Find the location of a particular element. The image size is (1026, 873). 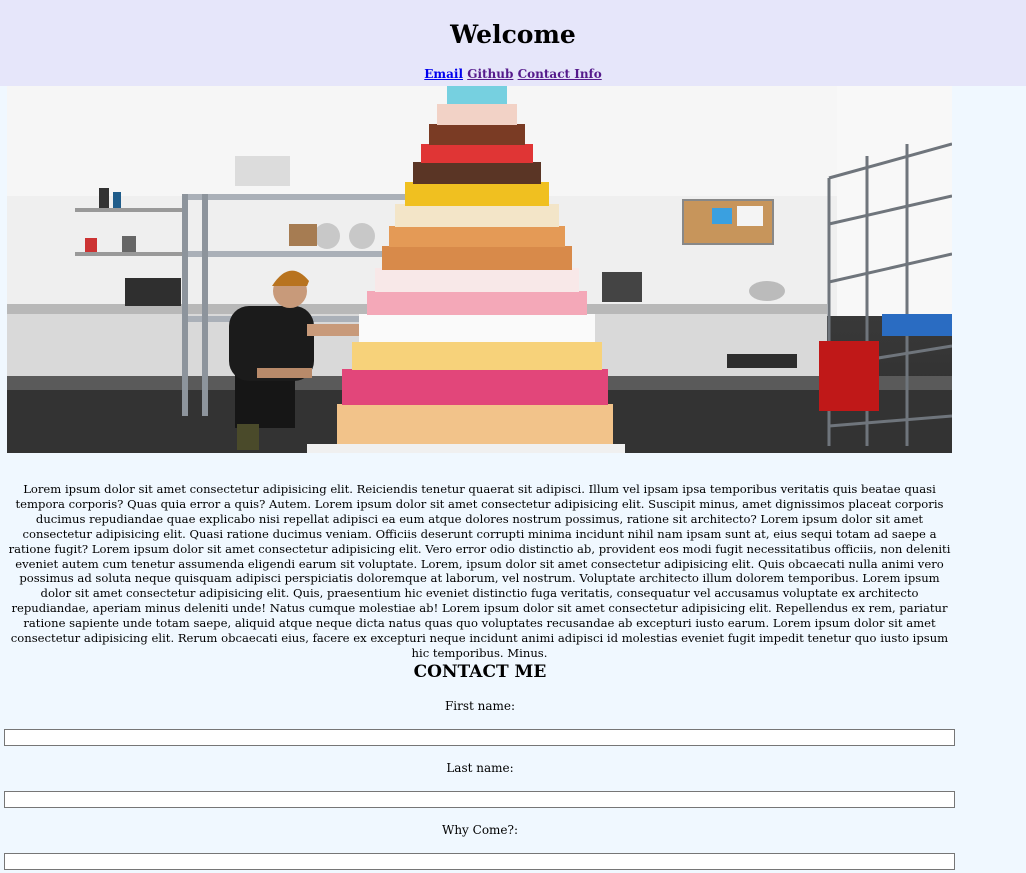

why-come-label: Why Come?: is located at coordinates (480, 830).